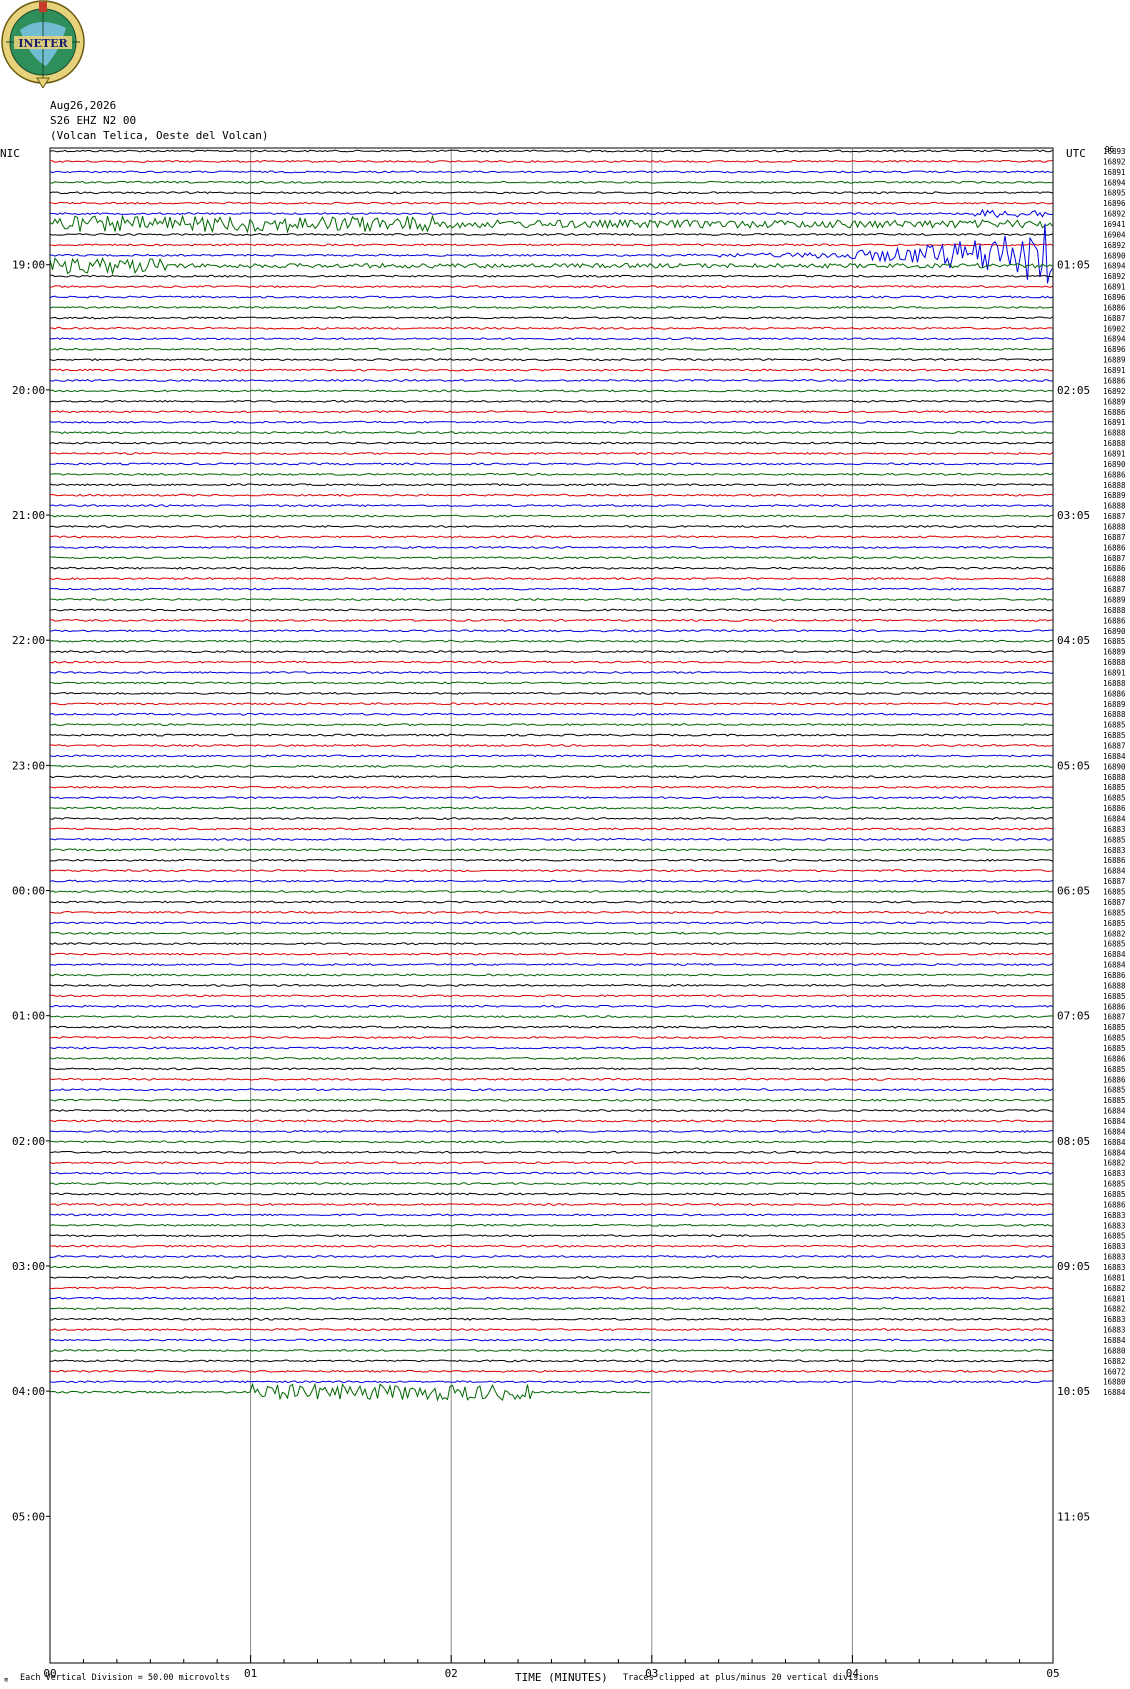 Image resolution: width=1130 pixels, height=1689 pixels. What do you see at coordinates (6, 1680) in the screenshot?
I see `footer-mark-icon: ≋` at bounding box center [6, 1680].